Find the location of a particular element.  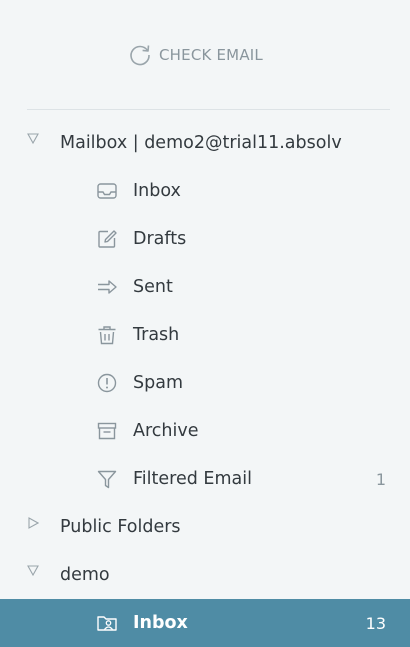

refresh-icon is located at coordinates (140, 55).